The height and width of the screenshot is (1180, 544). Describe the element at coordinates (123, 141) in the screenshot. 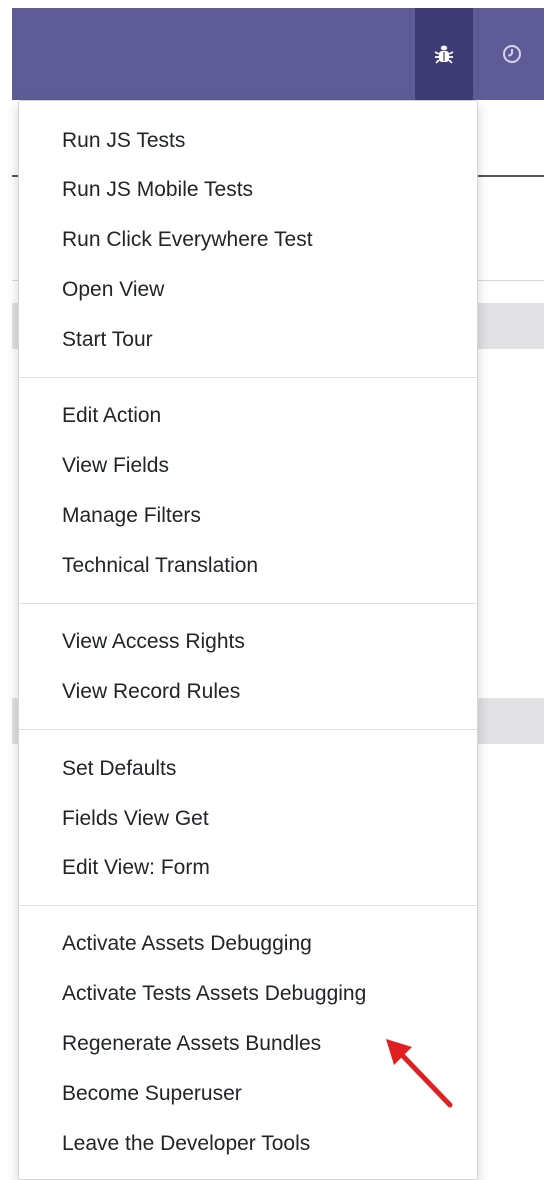

I see `menu-item-run-js-tests: Run JS Tests` at that location.